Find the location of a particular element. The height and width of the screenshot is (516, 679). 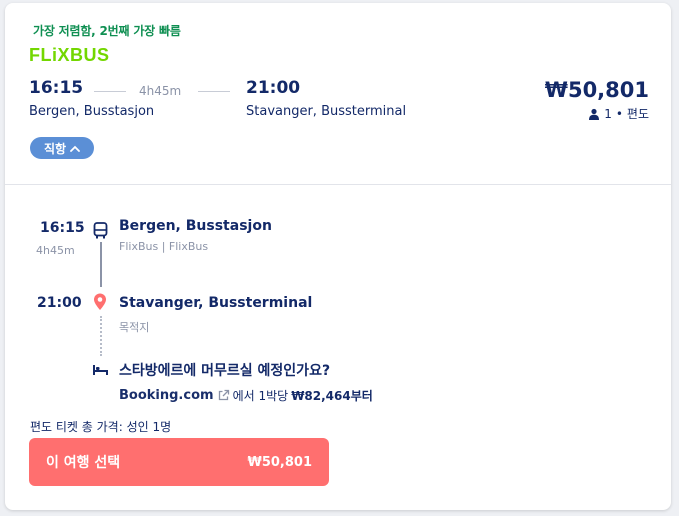

select-trip-button: 이 여행 선택 ₩50,801 is located at coordinates (179, 462).